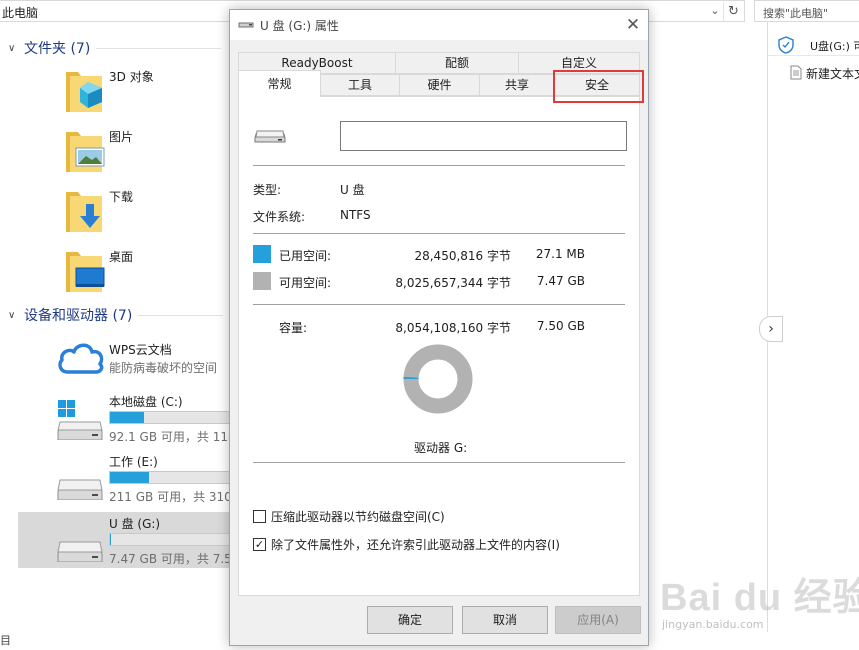 This screenshot has height=650, width=859. What do you see at coordinates (439, 25) in the screenshot?
I see `dialog-titlebar: U 盘 (G:) 属性 ✕` at bounding box center [439, 25].